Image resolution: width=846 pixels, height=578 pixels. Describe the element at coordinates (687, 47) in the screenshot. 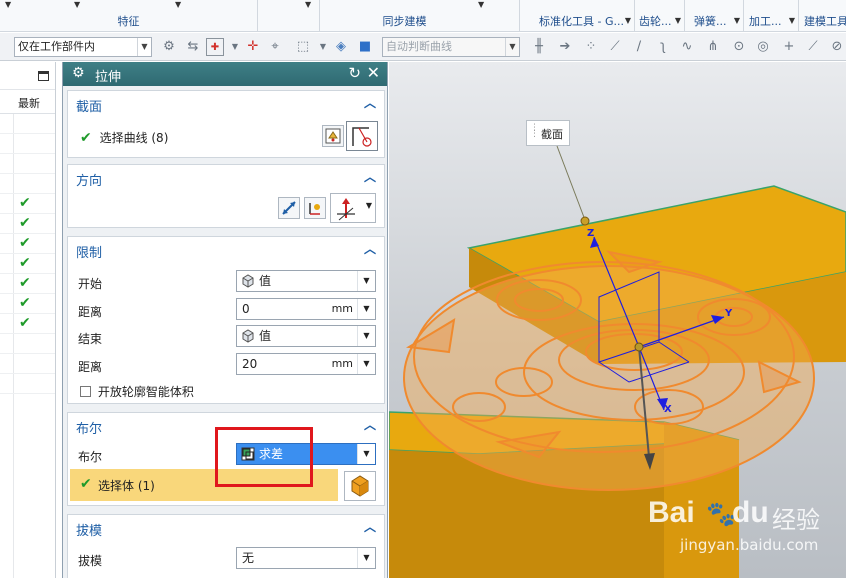

I see `spline-icon: ∿` at that location.